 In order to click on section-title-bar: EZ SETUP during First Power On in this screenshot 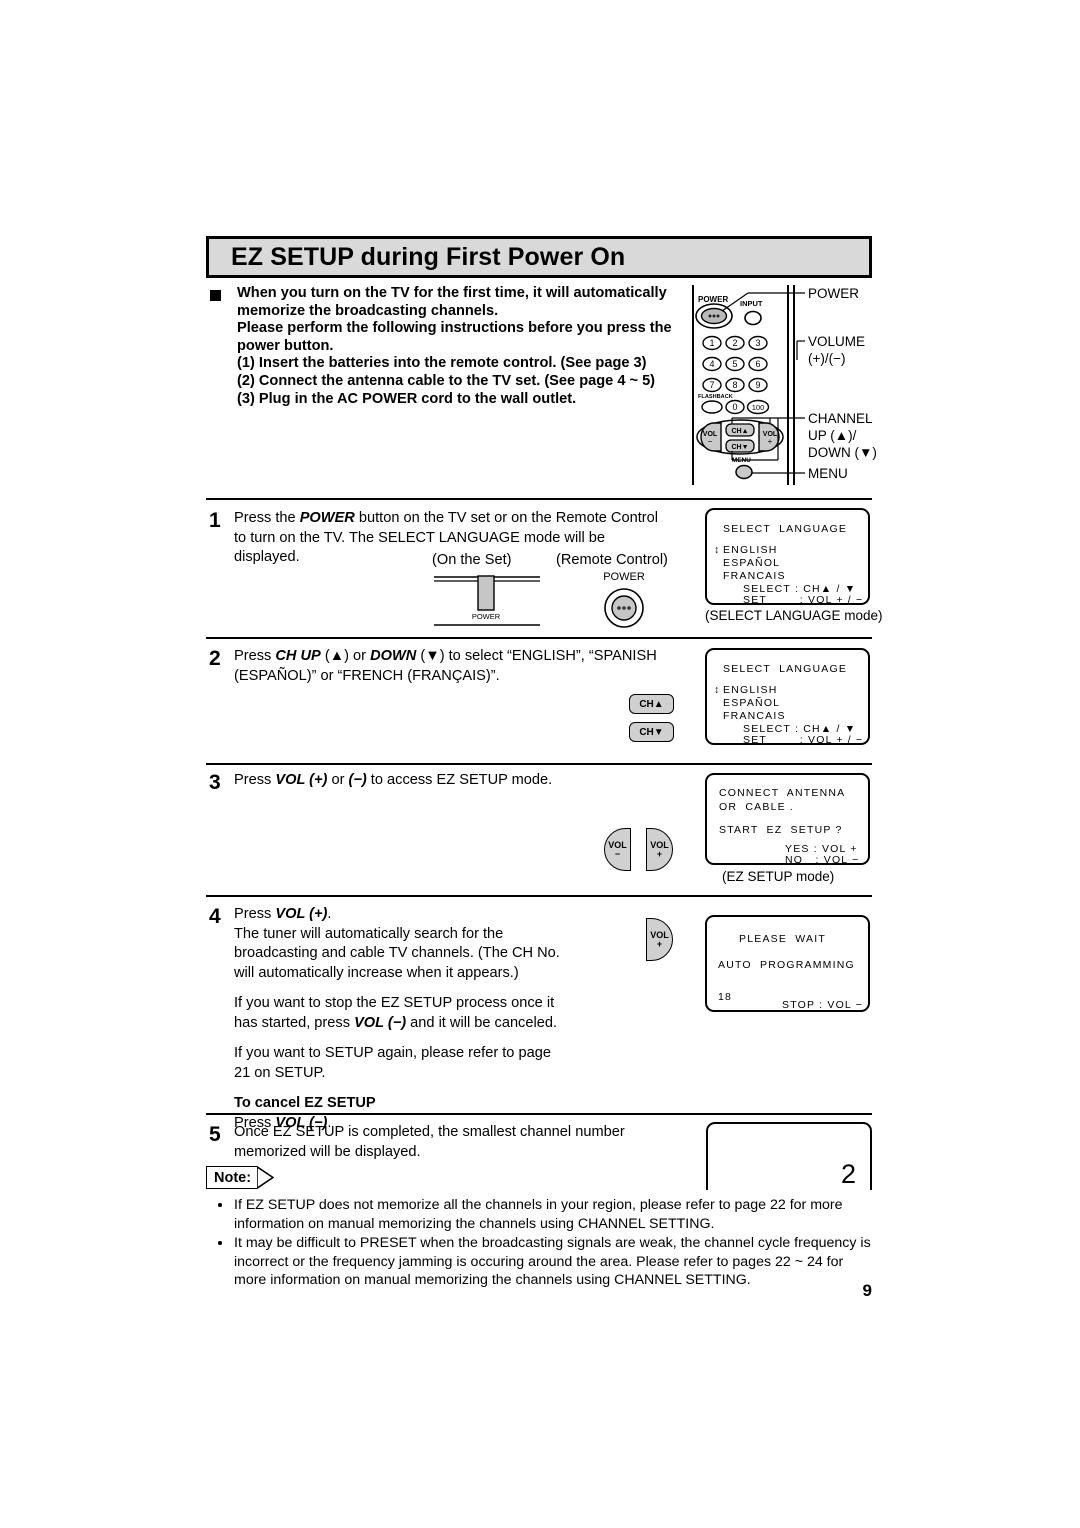, I will do `click(539, 257)`.